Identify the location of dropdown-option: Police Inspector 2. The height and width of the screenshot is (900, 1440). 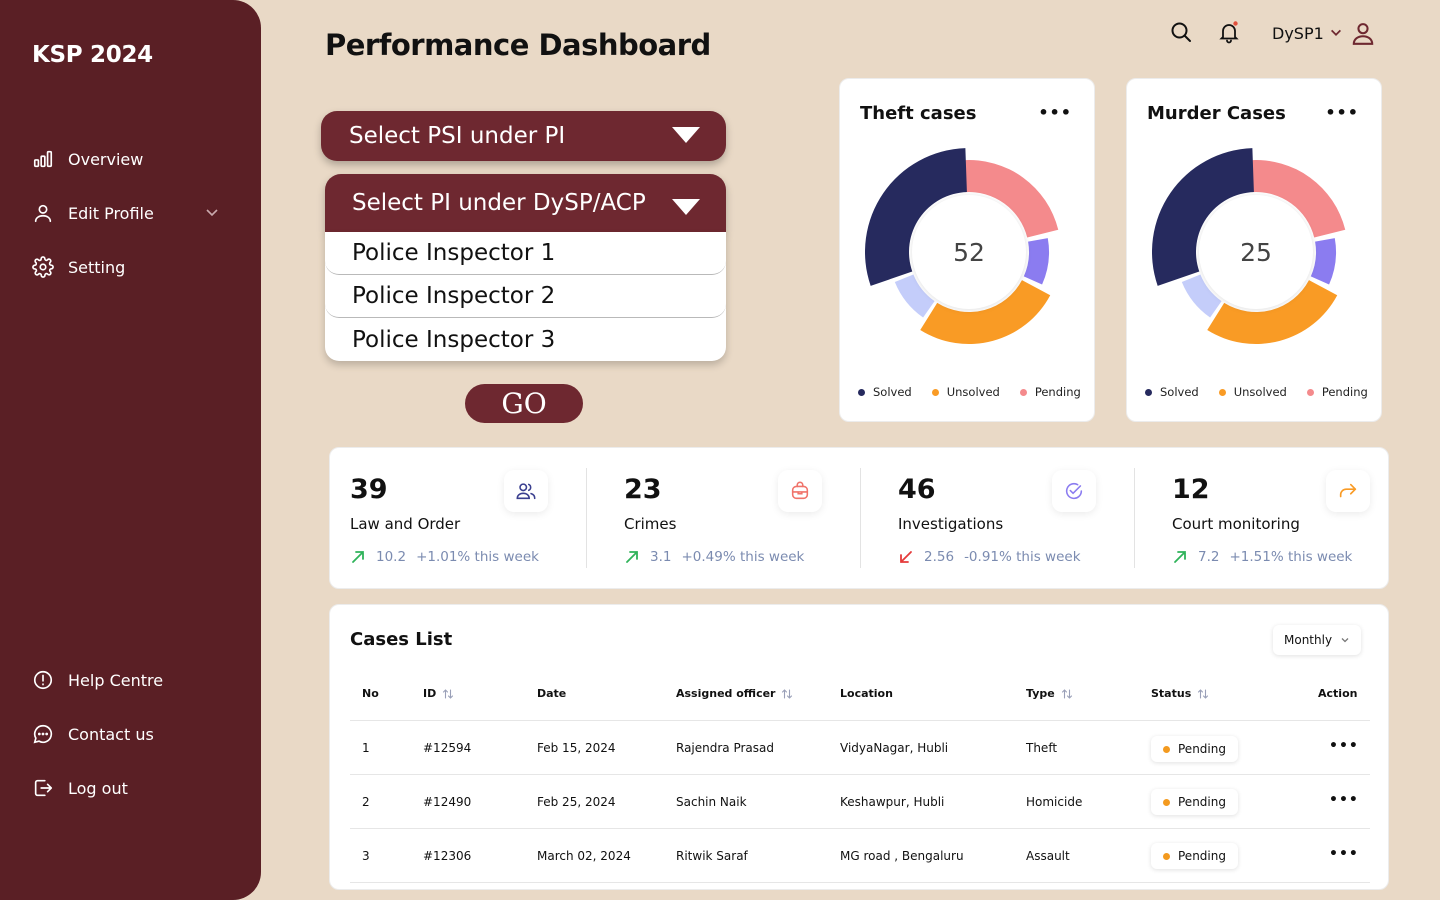
(525, 296).